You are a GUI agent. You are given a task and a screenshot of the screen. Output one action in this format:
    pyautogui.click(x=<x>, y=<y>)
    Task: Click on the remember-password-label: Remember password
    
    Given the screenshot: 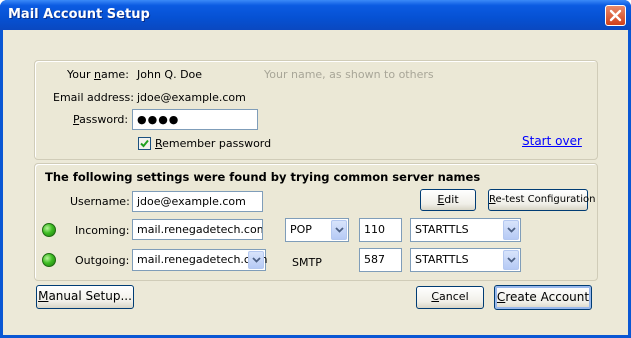 What is the action you would take?
    pyautogui.click(x=213, y=143)
    